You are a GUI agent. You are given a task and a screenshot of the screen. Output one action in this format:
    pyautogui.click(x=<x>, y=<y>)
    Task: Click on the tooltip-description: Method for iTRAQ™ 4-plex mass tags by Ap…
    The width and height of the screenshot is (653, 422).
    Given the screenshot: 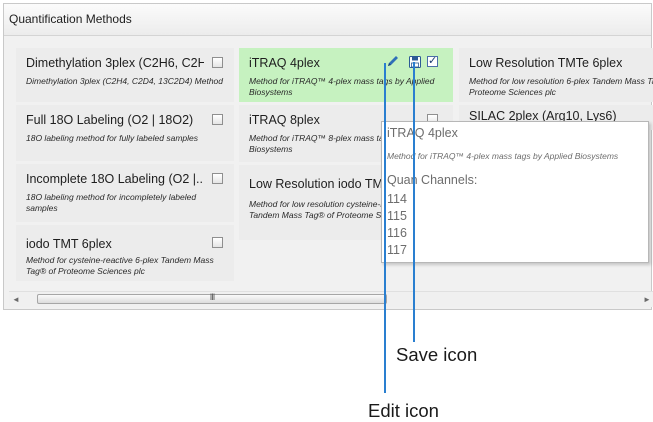 What is the action you would take?
    pyautogui.click(x=503, y=156)
    